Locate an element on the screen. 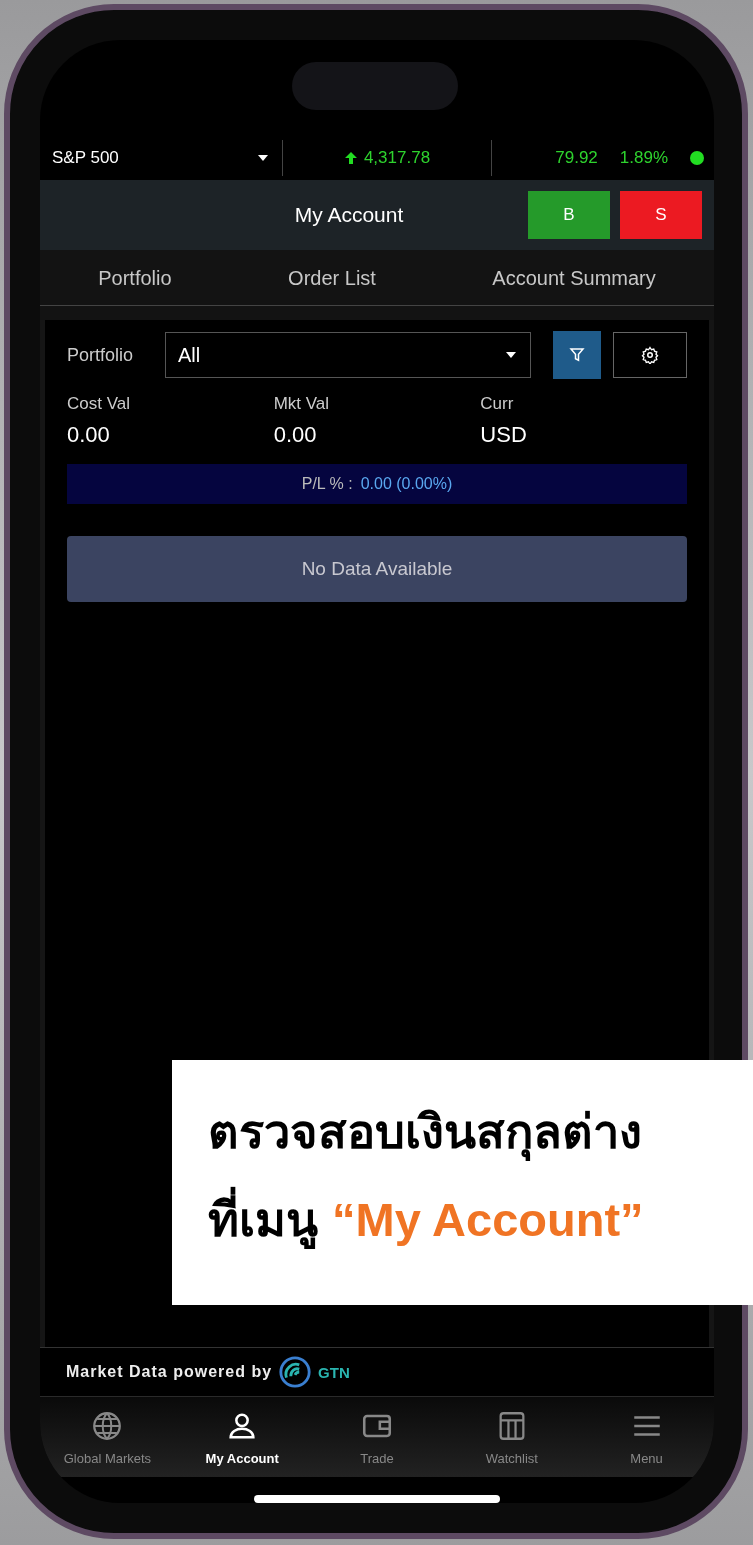 The image size is (753, 1545). summary-label: Mkt Val is located at coordinates (302, 404).